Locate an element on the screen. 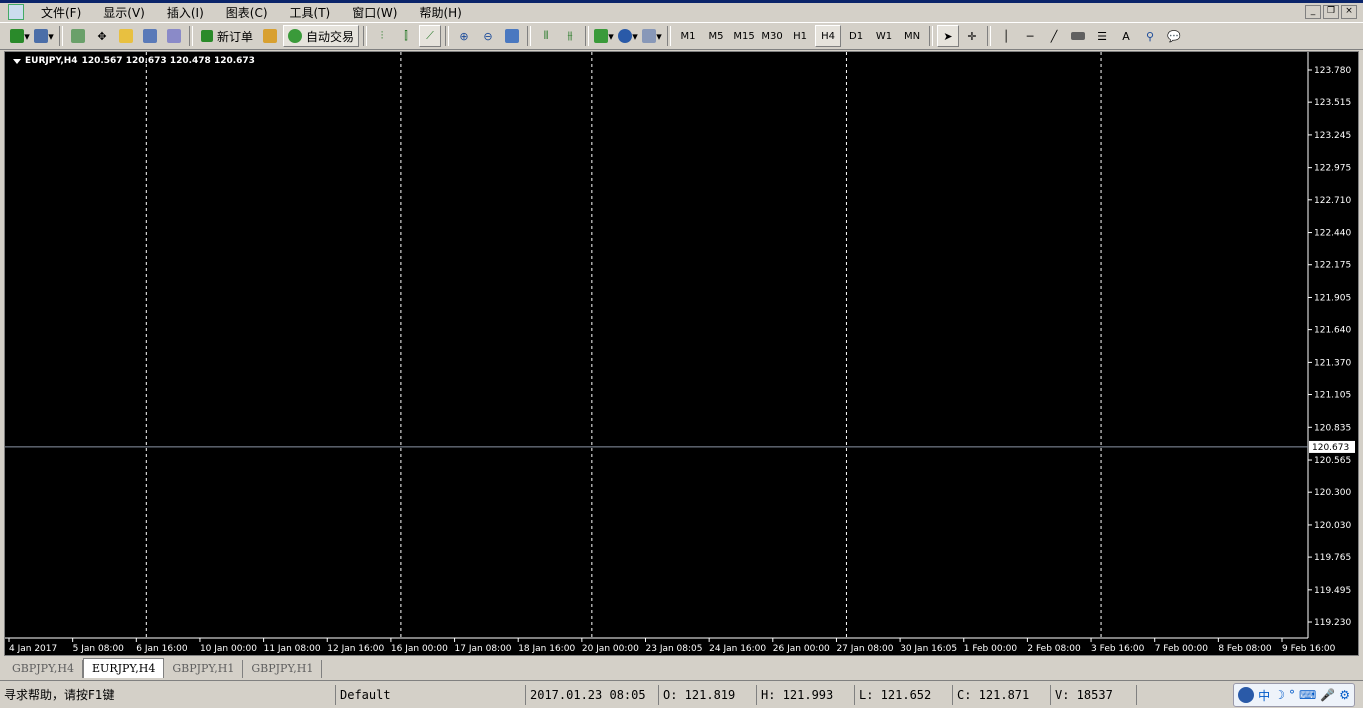 This screenshot has height=708, width=1363. chat-button: 💬 is located at coordinates (1174, 36).